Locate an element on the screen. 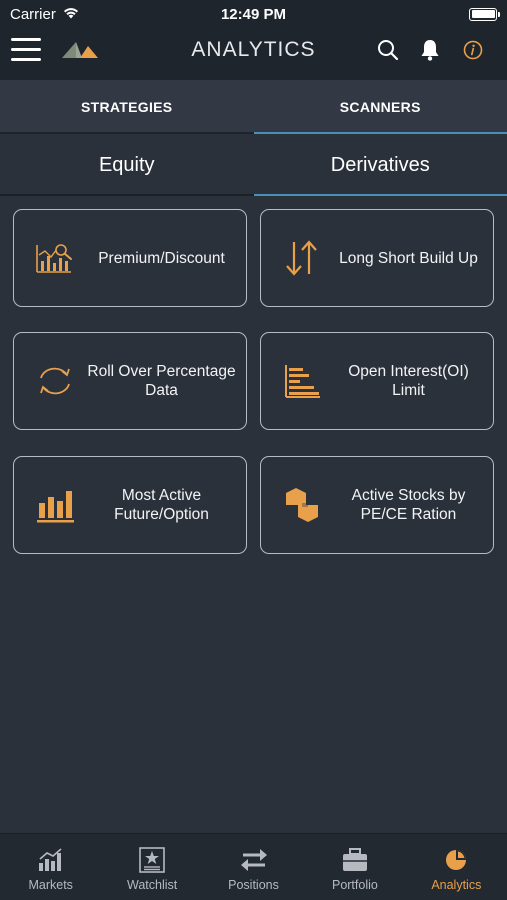  status-time: 12:49 PM is located at coordinates (253, 14).